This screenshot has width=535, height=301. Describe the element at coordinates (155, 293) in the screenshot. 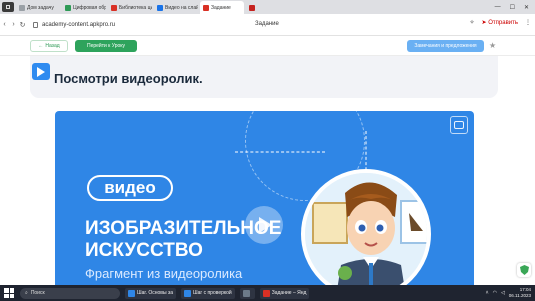

I see `app-label: Шаг. Основы за` at that location.